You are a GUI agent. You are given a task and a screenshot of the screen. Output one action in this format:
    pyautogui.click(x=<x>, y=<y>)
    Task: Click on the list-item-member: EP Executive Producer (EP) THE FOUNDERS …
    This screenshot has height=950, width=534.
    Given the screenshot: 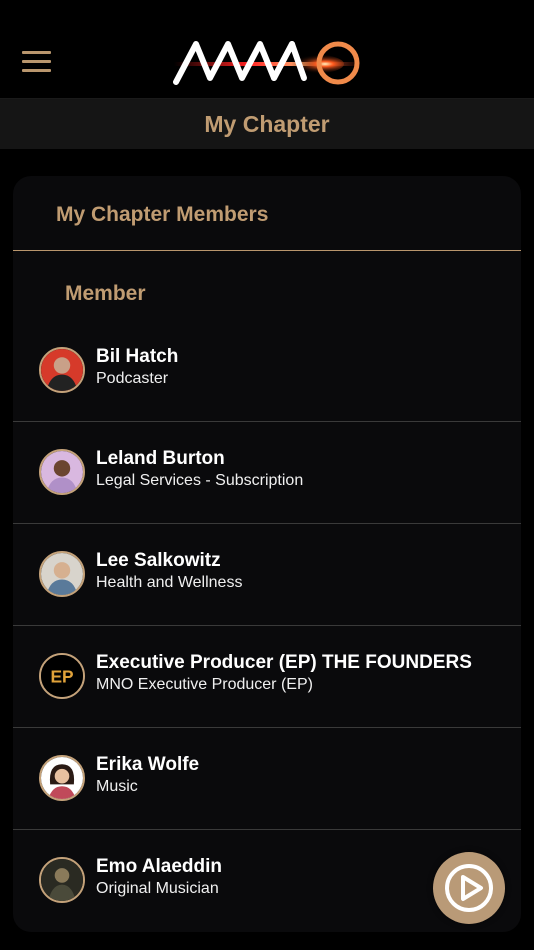 What is the action you would take?
    pyautogui.click(x=267, y=677)
    